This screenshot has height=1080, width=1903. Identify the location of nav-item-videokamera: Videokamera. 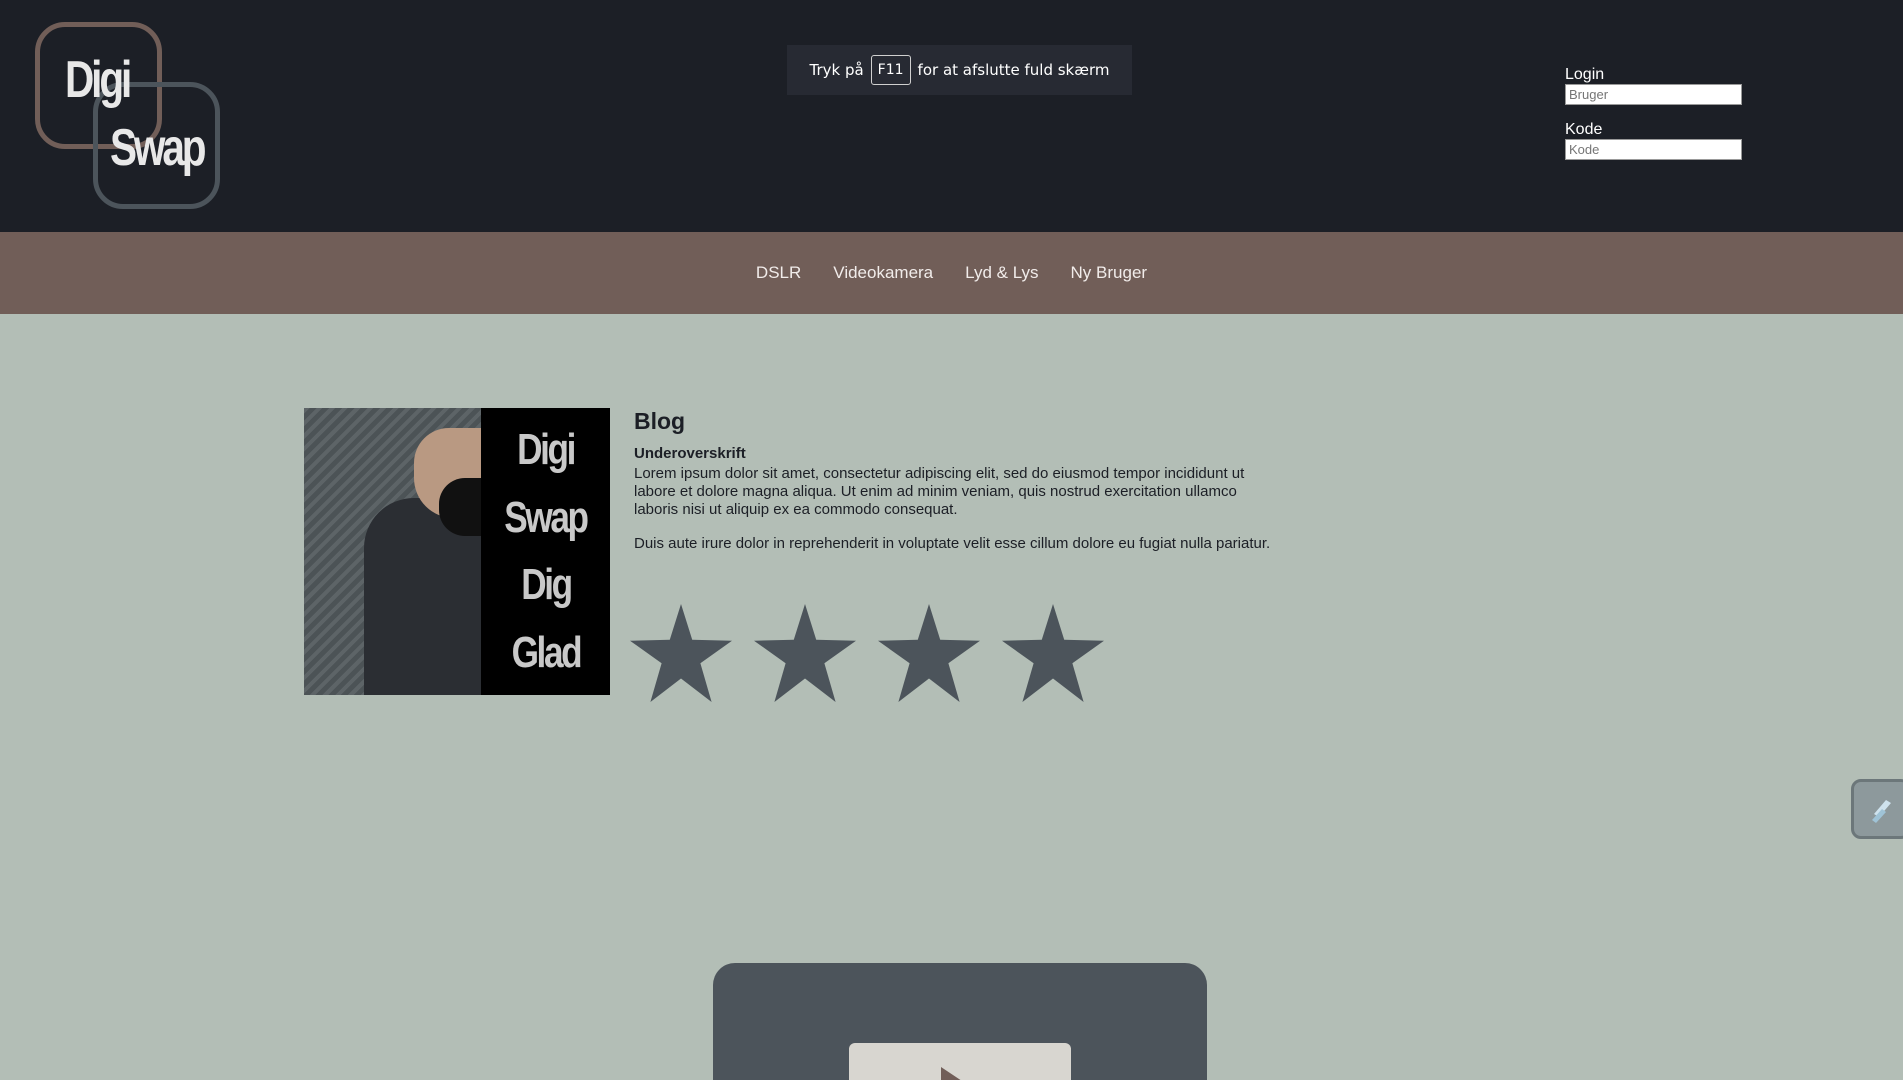
(883, 273).